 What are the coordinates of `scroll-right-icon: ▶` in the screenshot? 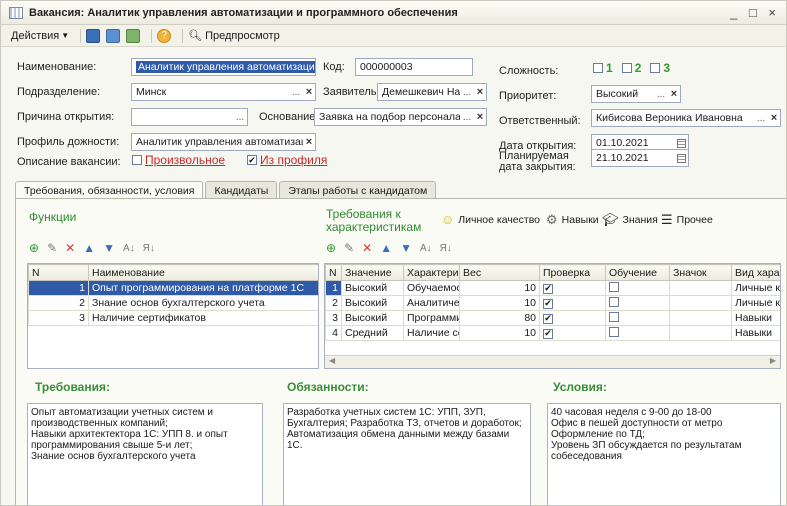 It's located at (773, 360).